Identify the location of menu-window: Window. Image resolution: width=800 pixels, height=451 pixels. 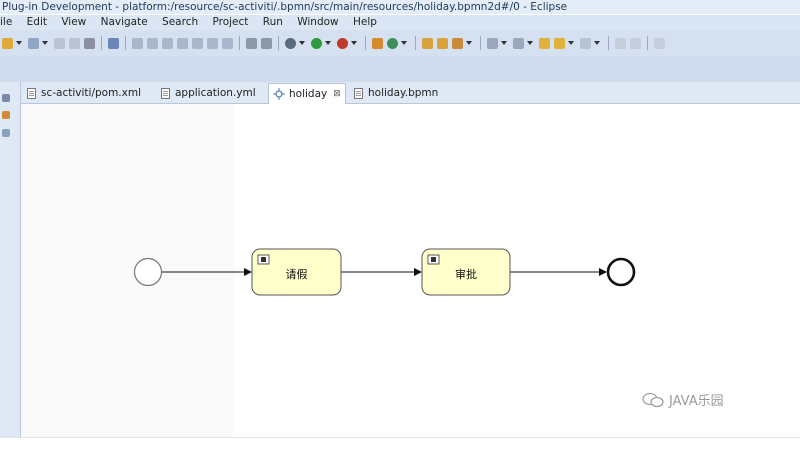
(317, 22).